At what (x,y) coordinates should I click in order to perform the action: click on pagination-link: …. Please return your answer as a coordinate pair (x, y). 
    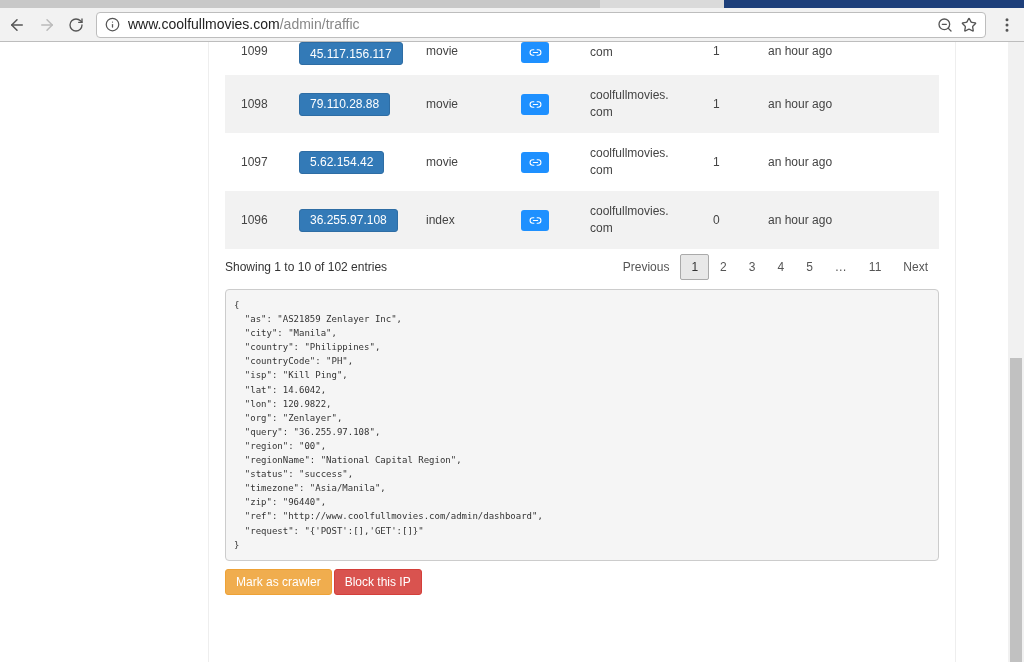
    Looking at the image, I should click on (840, 267).